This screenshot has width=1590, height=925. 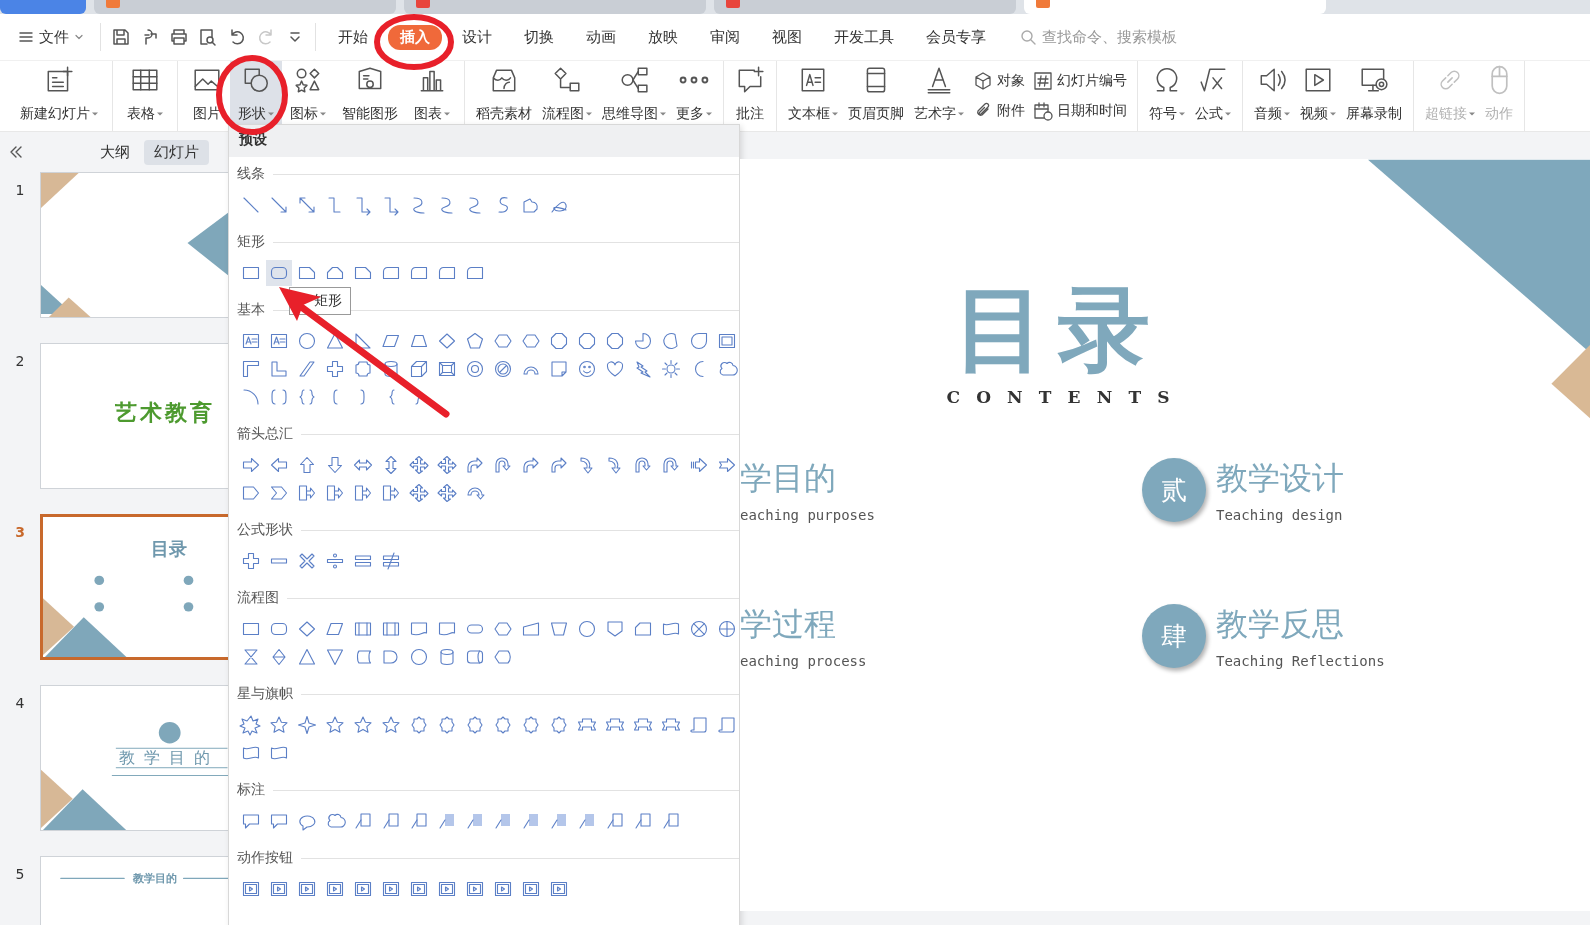 What do you see at coordinates (788, 624) in the screenshot?
I see `item-title: 学过程` at bounding box center [788, 624].